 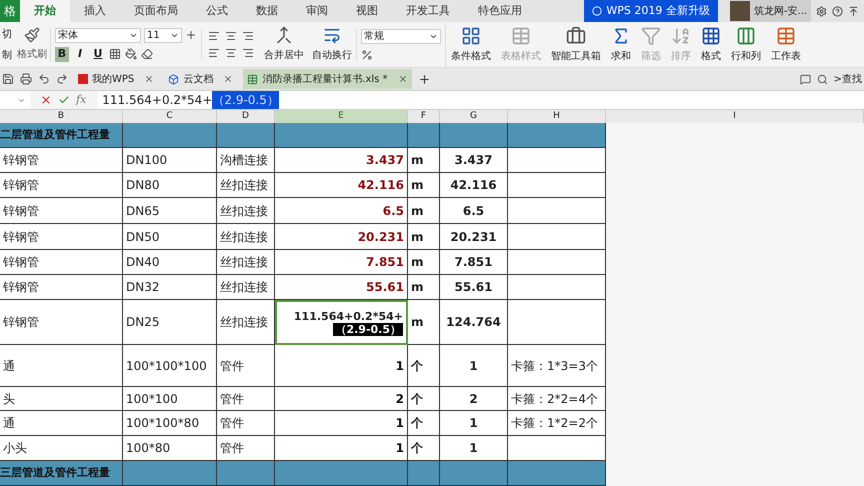 What do you see at coordinates (424, 79) in the screenshot?
I see `new-tab-icon` at bounding box center [424, 79].